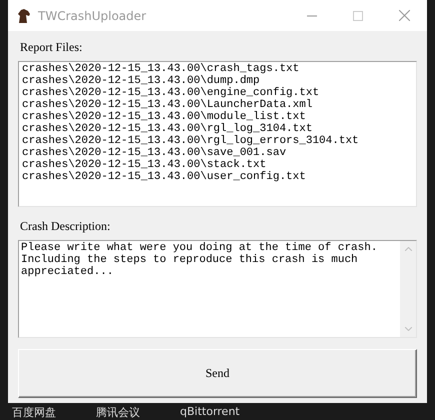  Describe the element at coordinates (217, 165) in the screenshot. I see `file-item: crashes\2020-12-15_13.43.00\stack.txt` at that location.